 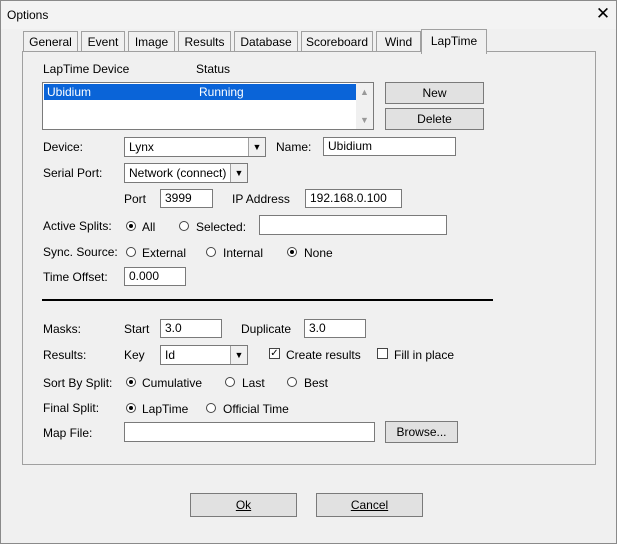 What do you see at coordinates (78, 383) in the screenshot?
I see `sort-by-split-label: Sort By Split:` at bounding box center [78, 383].